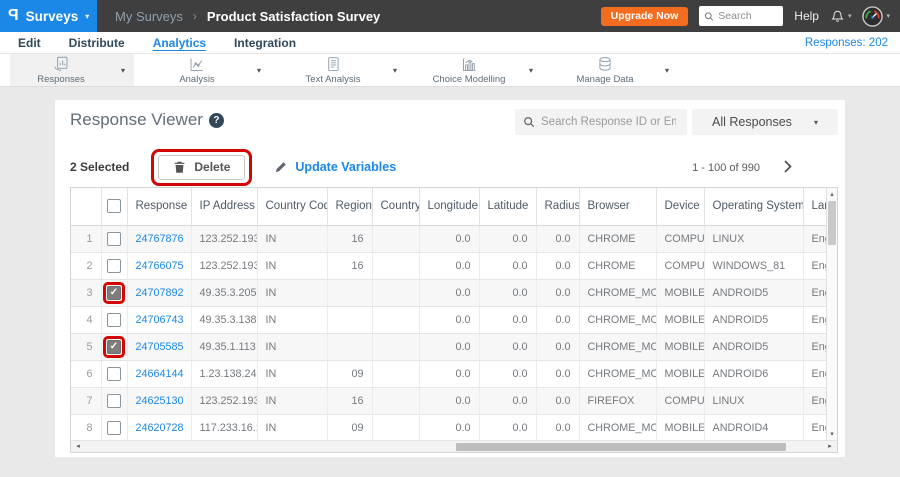  I want to click on responses-filter-dropdown: All Responses ▾, so click(765, 122).